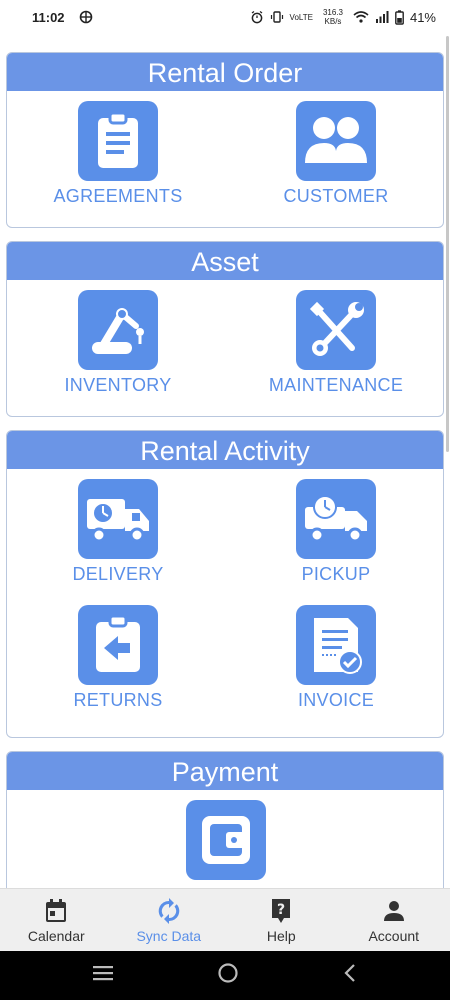 The width and height of the screenshot is (450, 1000). Describe the element at coordinates (336, 645) in the screenshot. I see `invoice-document-check-icon` at that location.